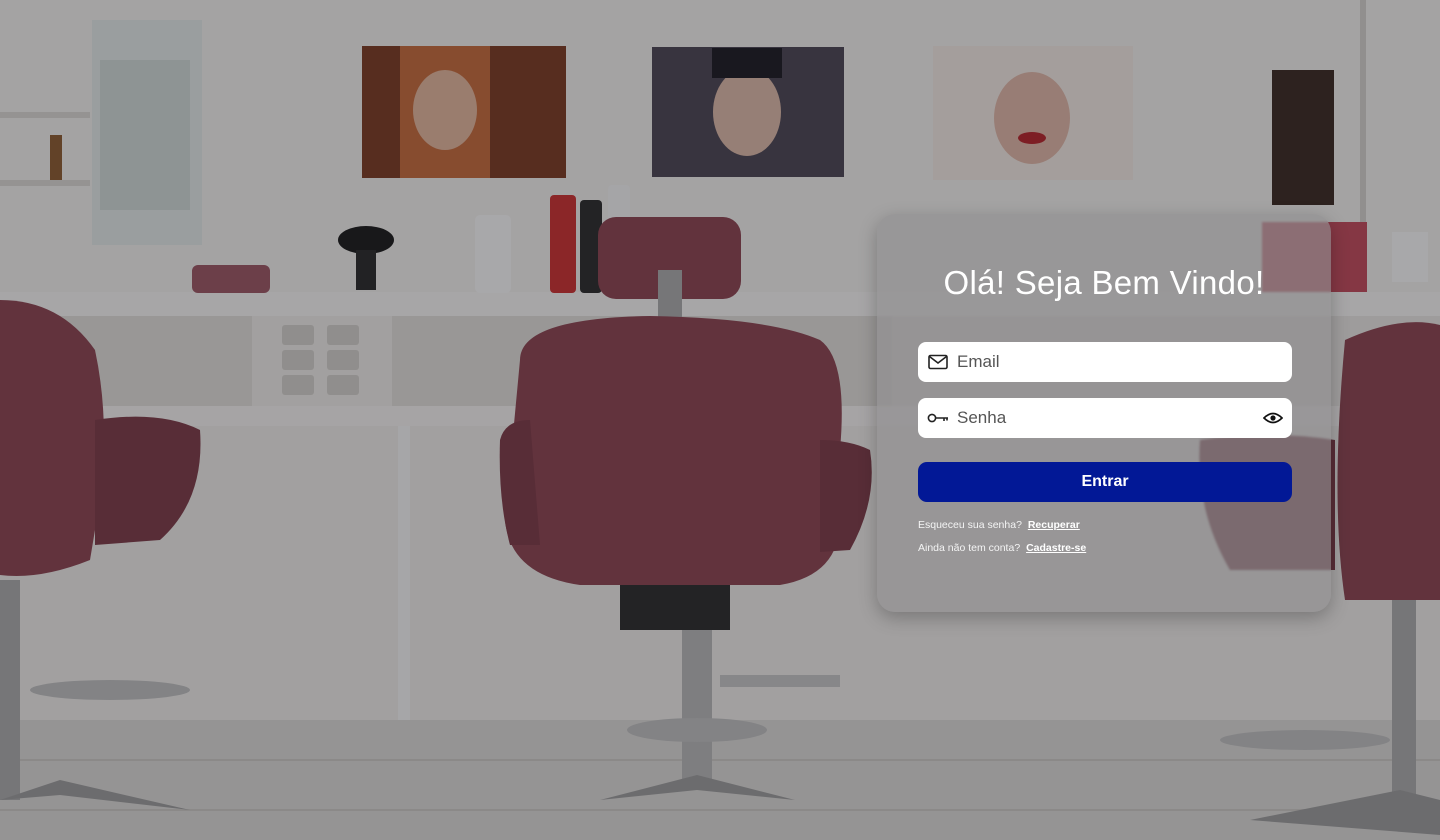 The image size is (1440, 840). I want to click on forgot-password-line: Esqueceu sua senha? Recuperar, so click(999, 525).